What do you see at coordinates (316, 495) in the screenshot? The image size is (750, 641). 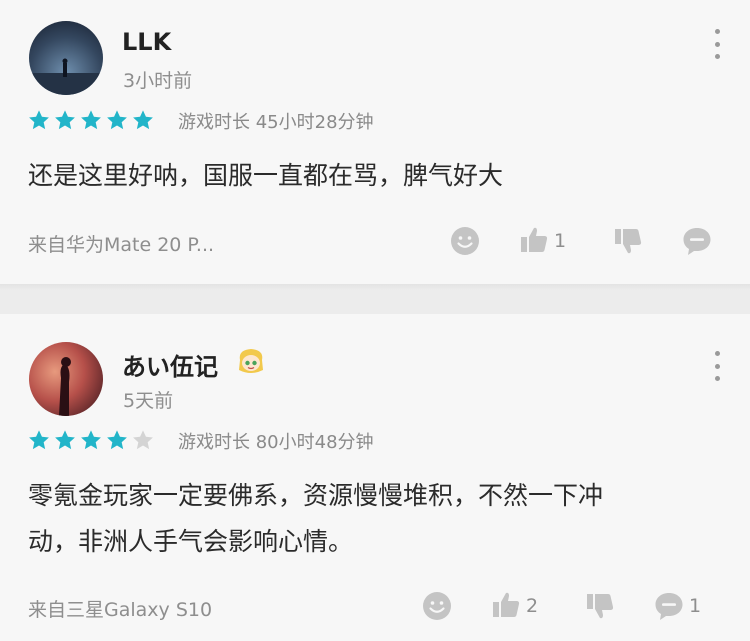 I see `review-text-line: 零氪金玩家一定要佛系，资源慢慢堆积，不然一下冲` at bounding box center [316, 495].